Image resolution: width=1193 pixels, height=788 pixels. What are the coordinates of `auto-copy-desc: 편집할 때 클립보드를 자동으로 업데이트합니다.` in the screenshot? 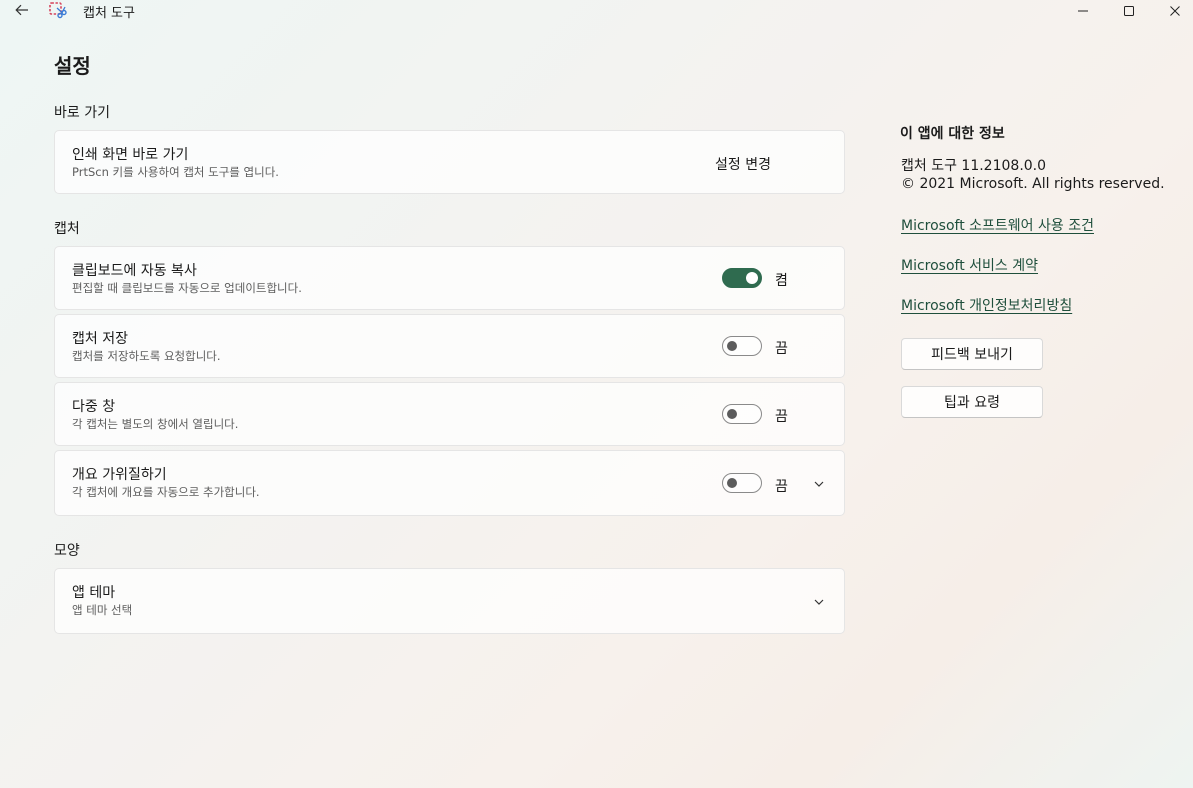 It's located at (187, 288).